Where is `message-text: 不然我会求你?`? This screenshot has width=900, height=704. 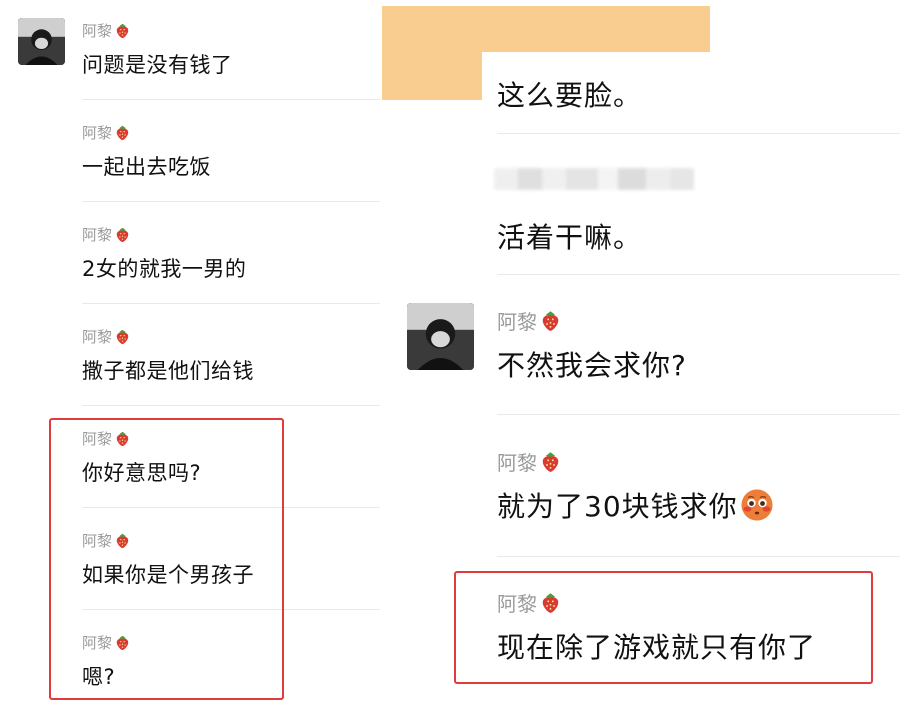 message-text: 不然我会求你? is located at coordinates (592, 365).